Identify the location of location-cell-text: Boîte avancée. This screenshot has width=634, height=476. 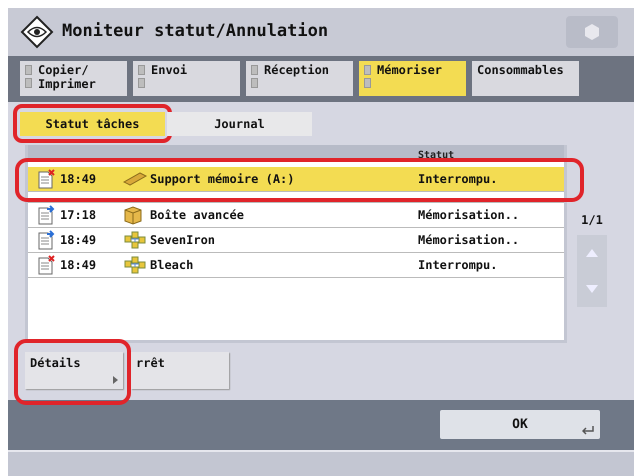
(197, 215).